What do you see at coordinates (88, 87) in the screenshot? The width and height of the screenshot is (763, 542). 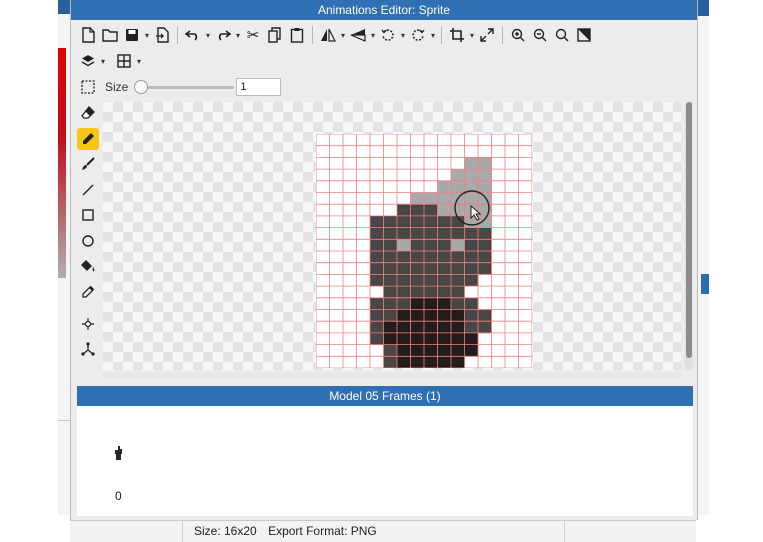 I see `selection-tool-icon` at bounding box center [88, 87].